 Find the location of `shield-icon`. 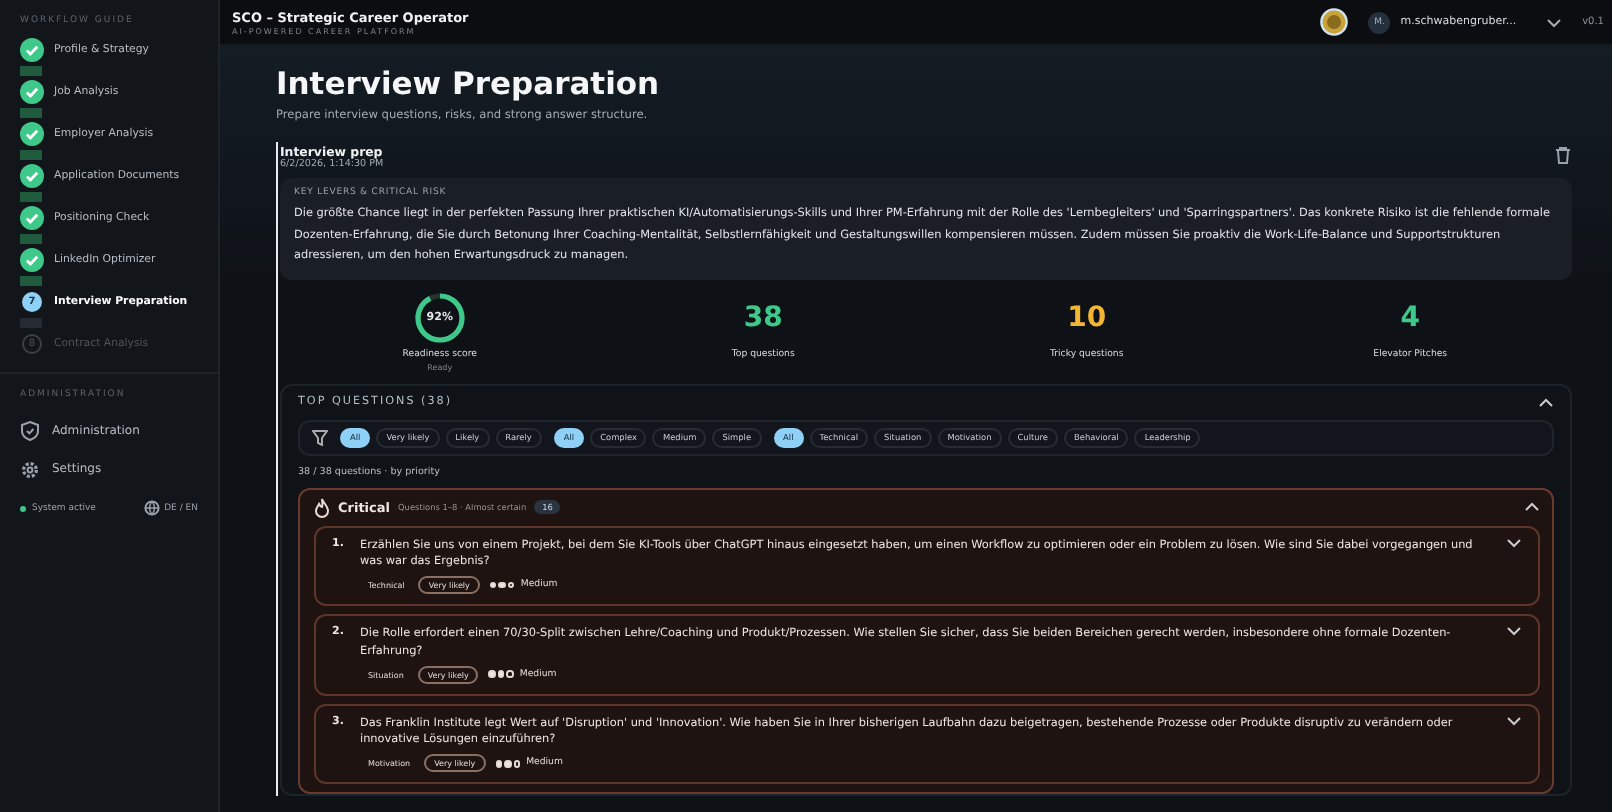

shield-icon is located at coordinates (30, 431).